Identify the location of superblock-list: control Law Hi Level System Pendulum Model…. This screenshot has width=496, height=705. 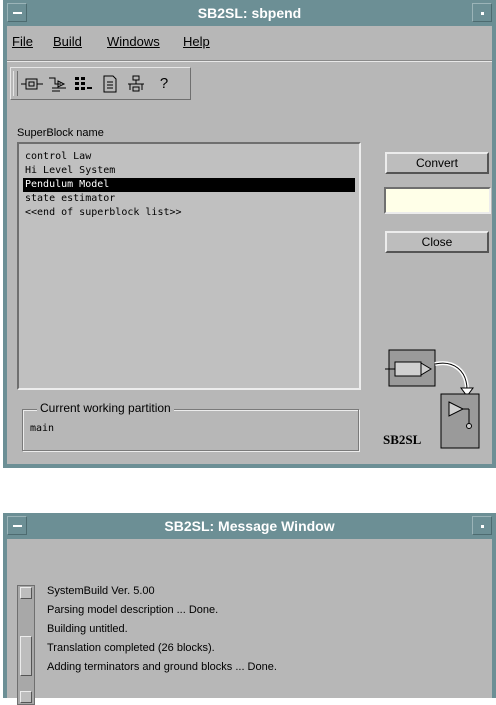
(189, 185).